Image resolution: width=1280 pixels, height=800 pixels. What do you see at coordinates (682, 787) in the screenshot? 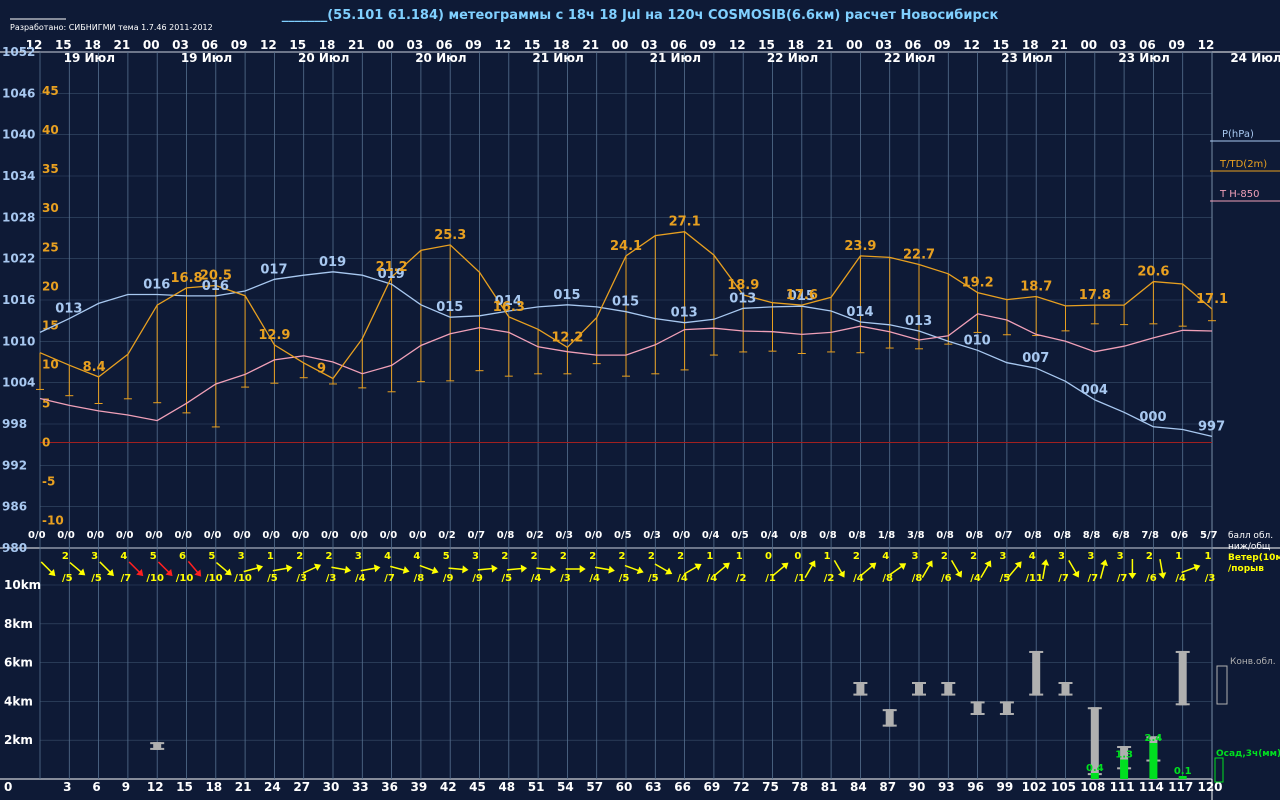
I see `x-tick-label: 66` at bounding box center [682, 787].